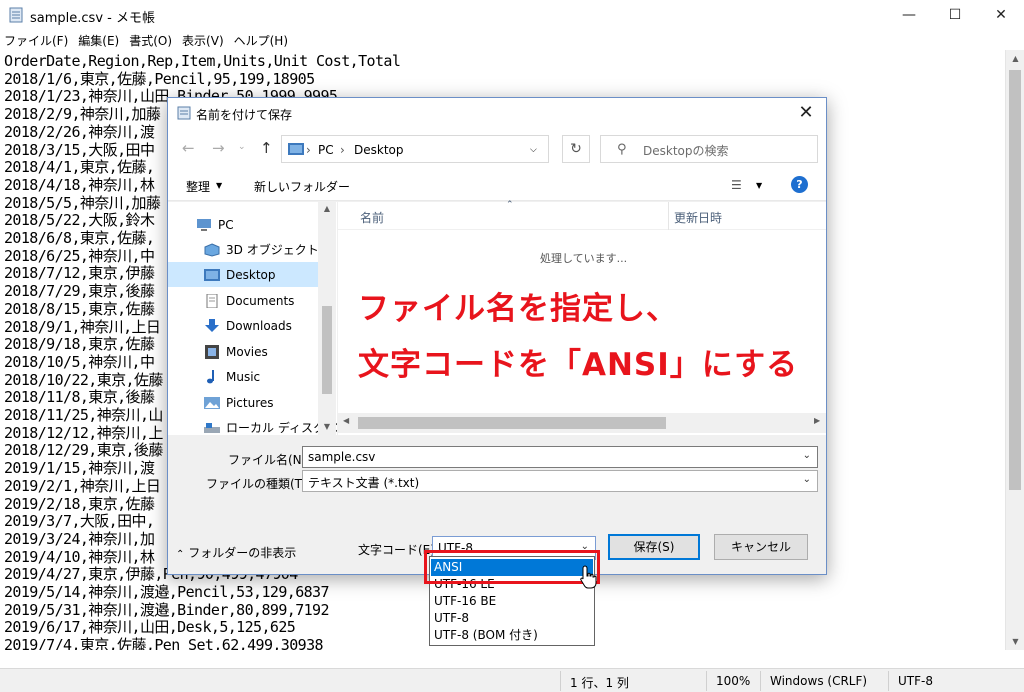 The height and width of the screenshot is (692, 1024). I want to click on encoding-option-utf8: UTF-8, so click(512, 618).